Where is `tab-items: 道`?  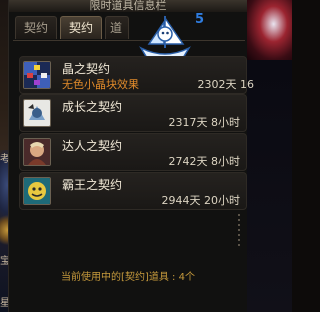 tab-items: 道 is located at coordinates (117, 27).